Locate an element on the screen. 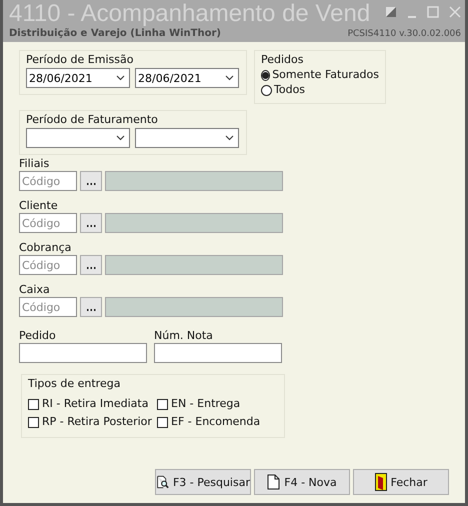 This screenshot has height=506, width=468. field-label: Caixa is located at coordinates (35, 290).